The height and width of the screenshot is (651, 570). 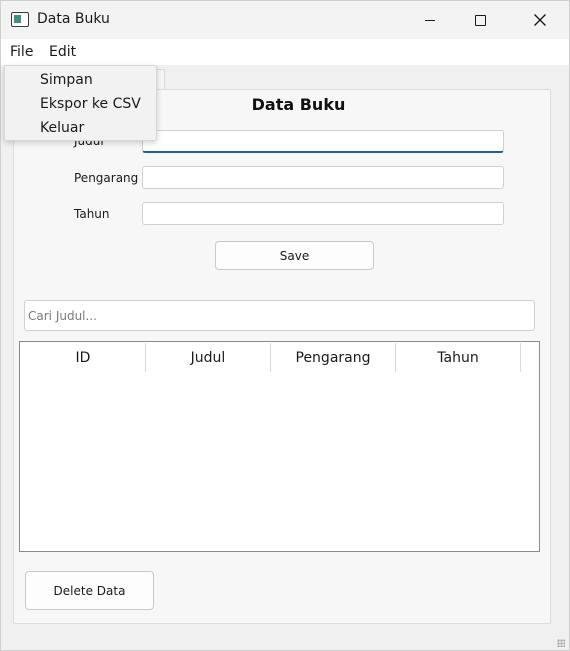 What do you see at coordinates (89, 590) in the screenshot?
I see `delete-button: Delete Data` at bounding box center [89, 590].